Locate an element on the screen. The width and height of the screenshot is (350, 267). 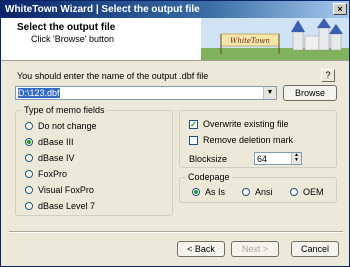
radio-label: dBase IV is located at coordinates (56, 158).